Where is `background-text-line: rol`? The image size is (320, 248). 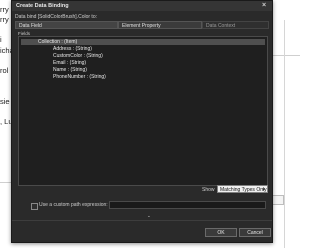 background-text-line: rol is located at coordinates (4, 70).